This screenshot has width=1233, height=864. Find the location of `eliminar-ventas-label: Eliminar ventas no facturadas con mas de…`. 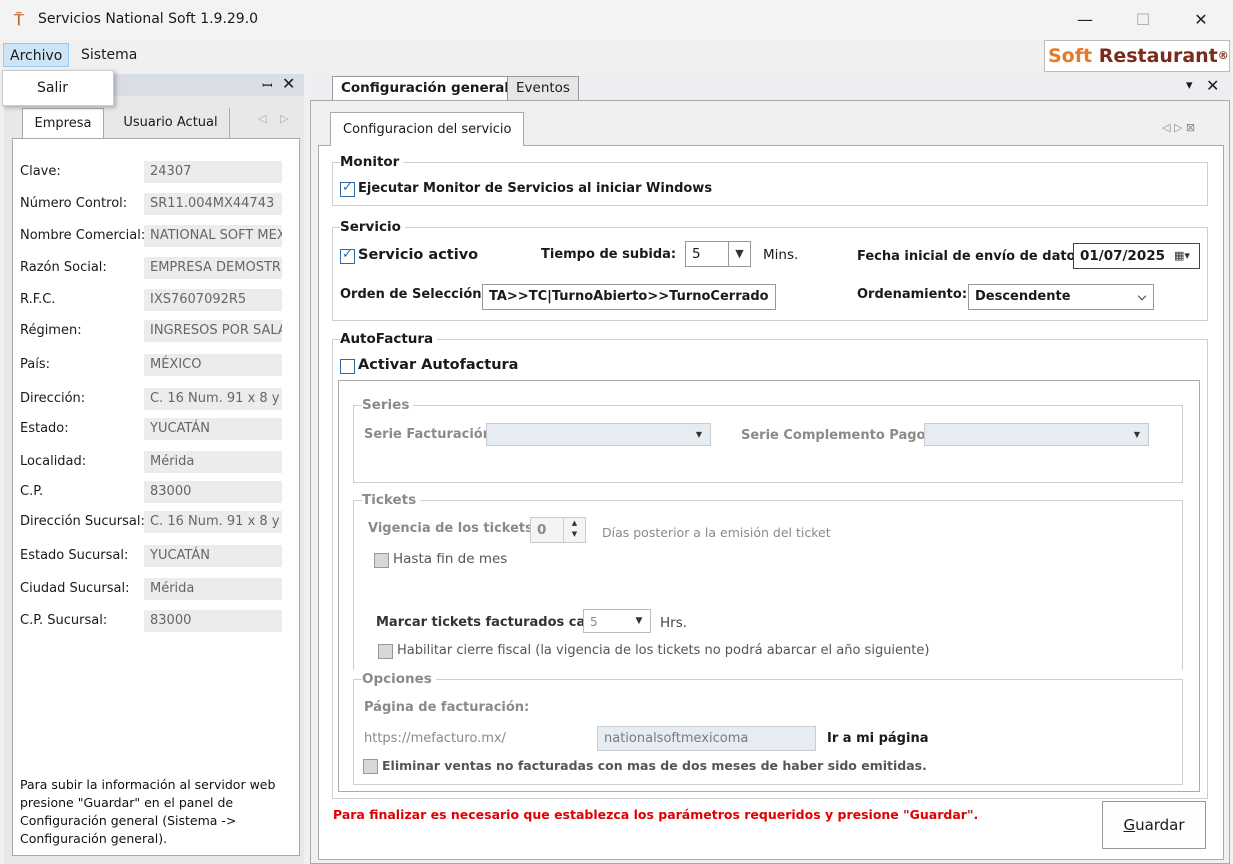

eliminar-ventas-label: Eliminar ventas no facturadas con mas de… is located at coordinates (654, 765).